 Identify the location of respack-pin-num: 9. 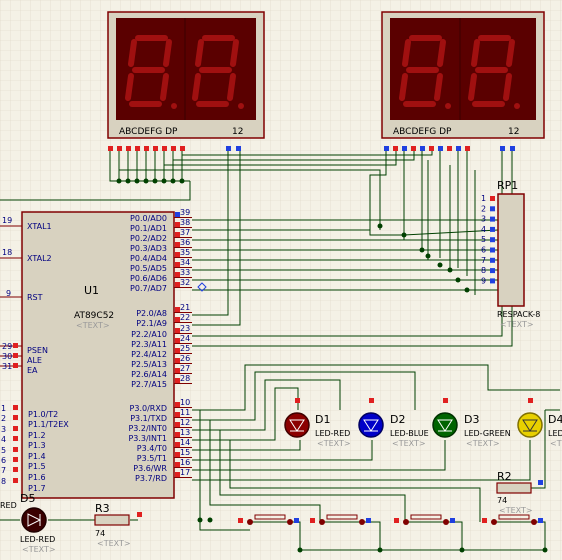
(483, 280).